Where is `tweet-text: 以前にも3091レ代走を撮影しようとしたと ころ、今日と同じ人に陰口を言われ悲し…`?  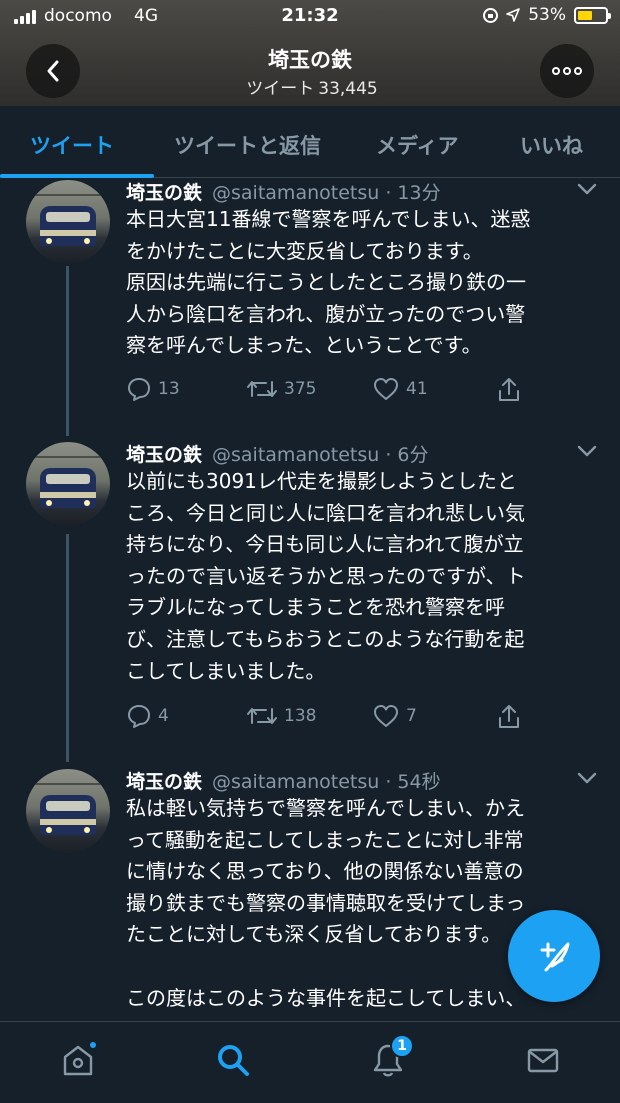 tweet-text: 以前にも3091レ代走を撮影しようとしたと ころ、今日と同じ人に陰口を言われ悲し… is located at coordinates (326, 576).